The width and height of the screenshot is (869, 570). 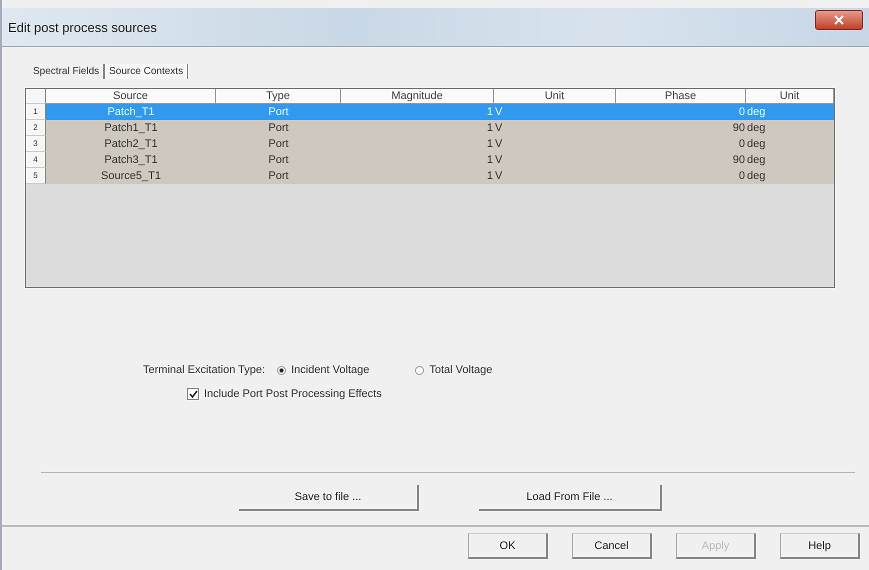 I want to click on row-number: 4, so click(x=36, y=160).